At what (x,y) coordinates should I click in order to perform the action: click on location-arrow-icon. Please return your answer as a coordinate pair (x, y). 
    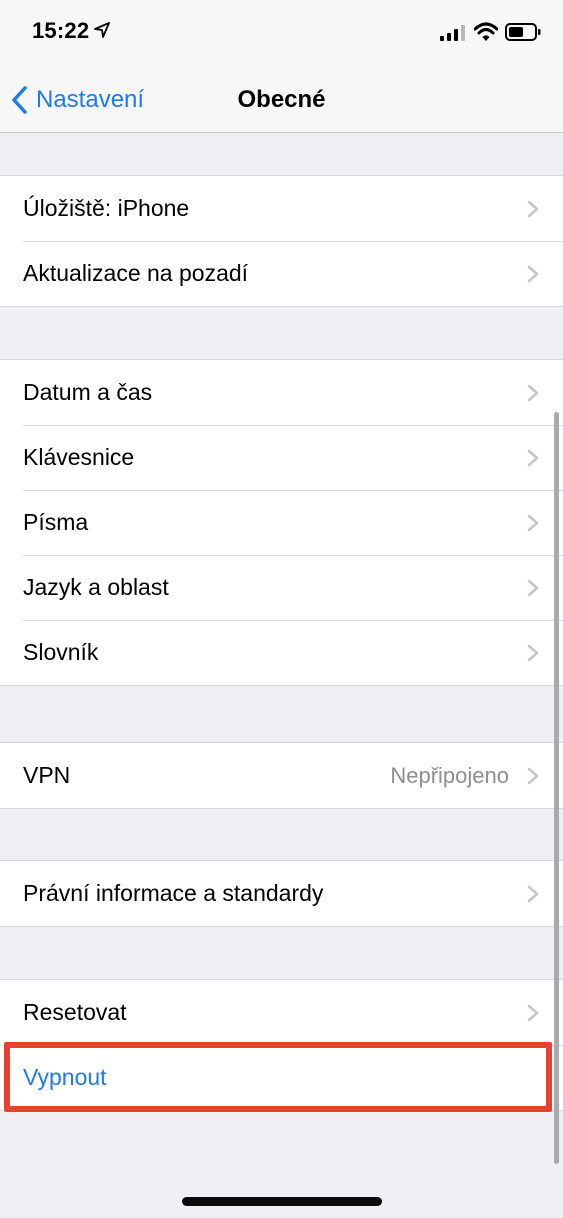
    Looking at the image, I should click on (102, 30).